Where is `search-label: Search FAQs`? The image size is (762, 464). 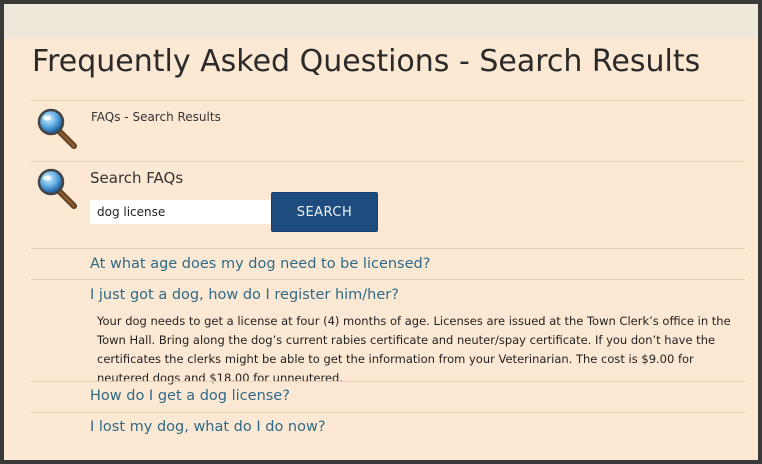 search-label: Search FAQs is located at coordinates (137, 178).